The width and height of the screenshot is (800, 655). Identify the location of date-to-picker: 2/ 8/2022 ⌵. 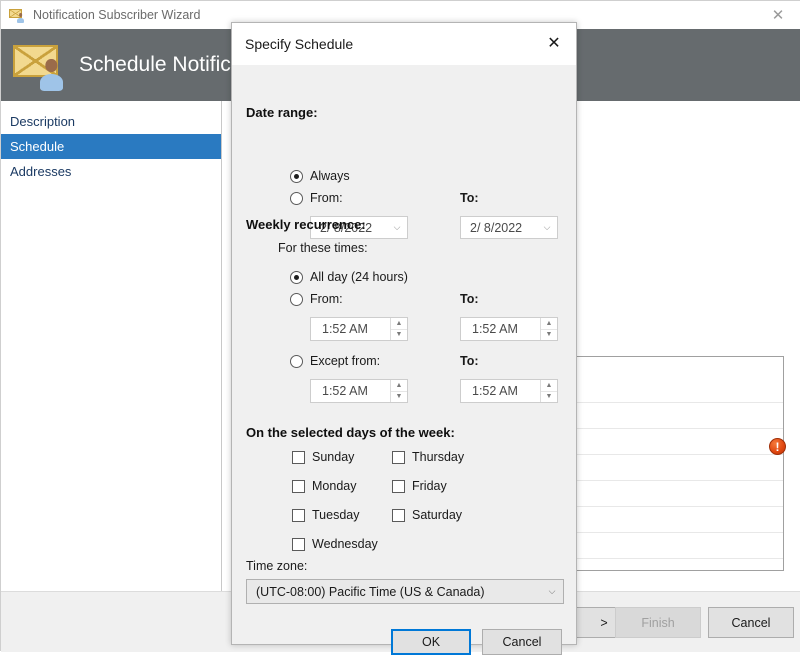
(509, 227).